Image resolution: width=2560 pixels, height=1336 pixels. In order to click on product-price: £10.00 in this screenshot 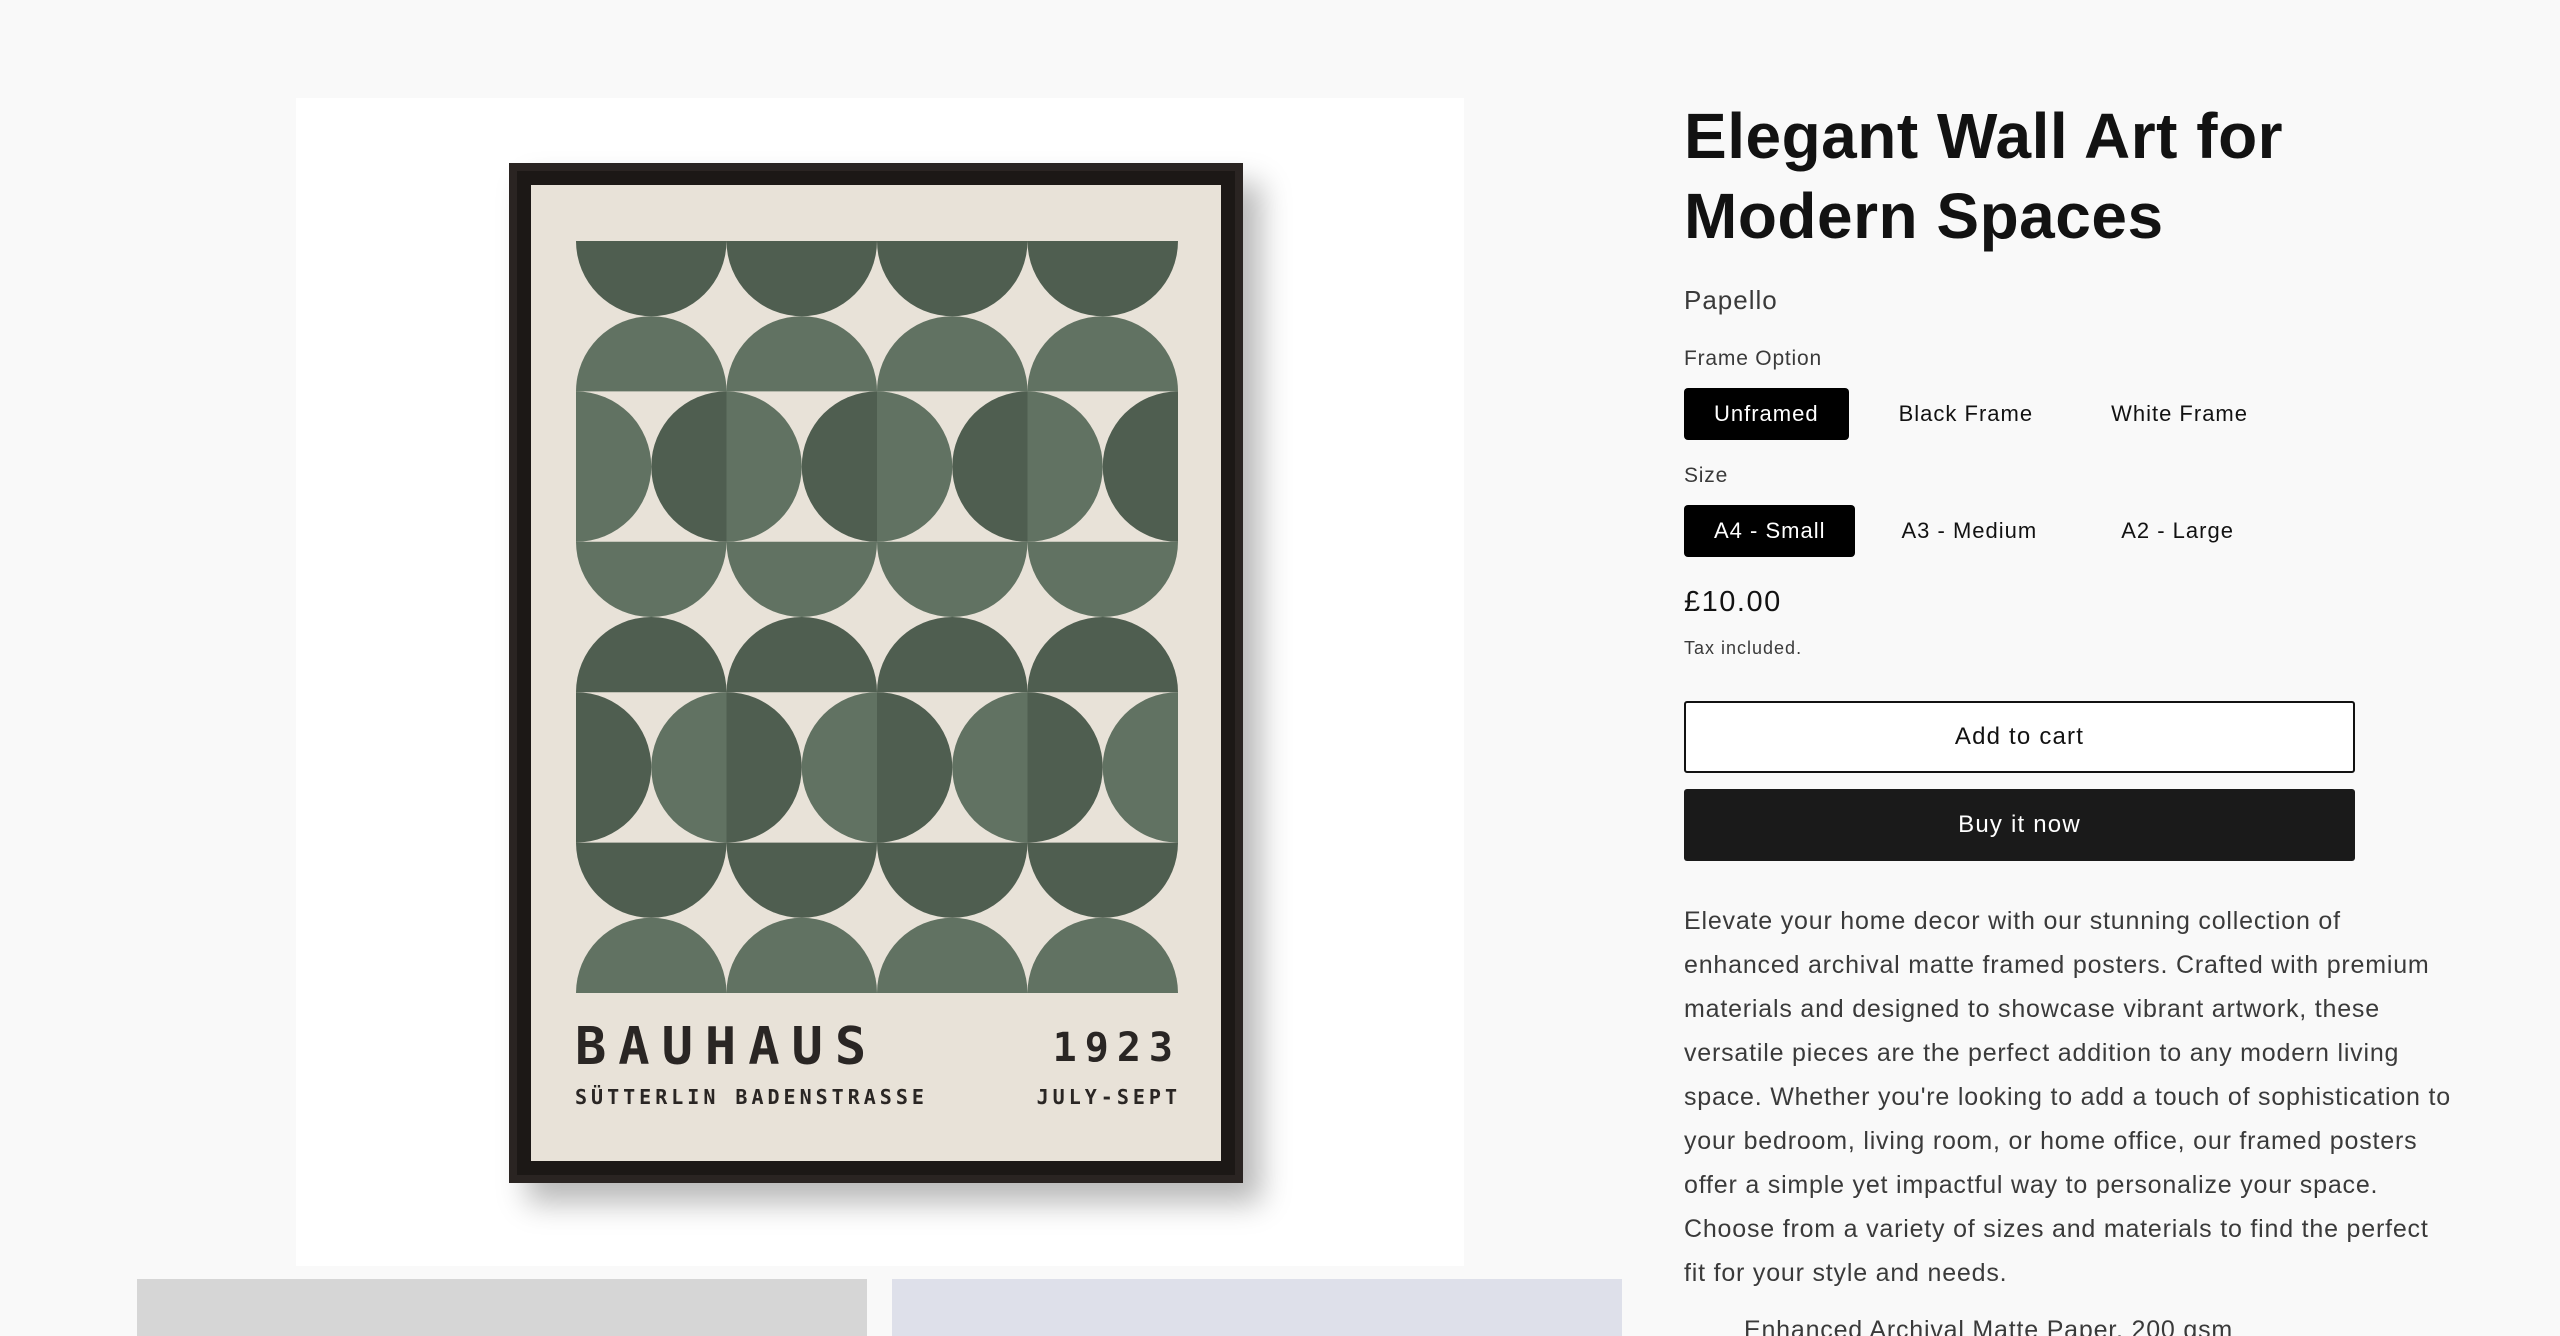, I will do `click(1733, 602)`.